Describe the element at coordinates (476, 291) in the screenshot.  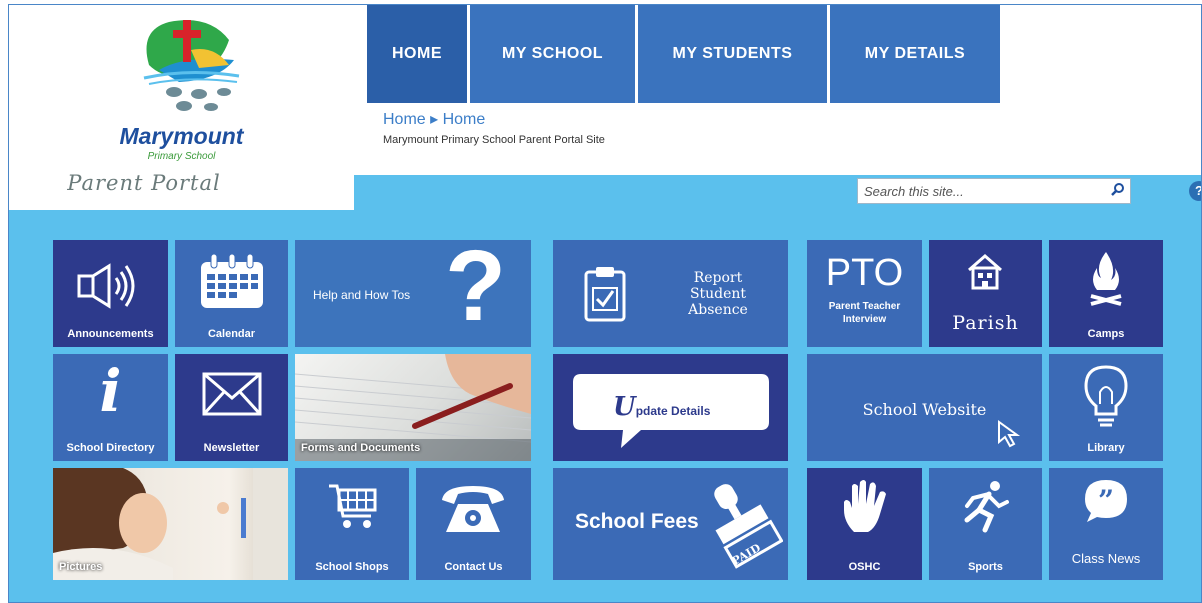
I see `question-mark-icon: ?` at that location.